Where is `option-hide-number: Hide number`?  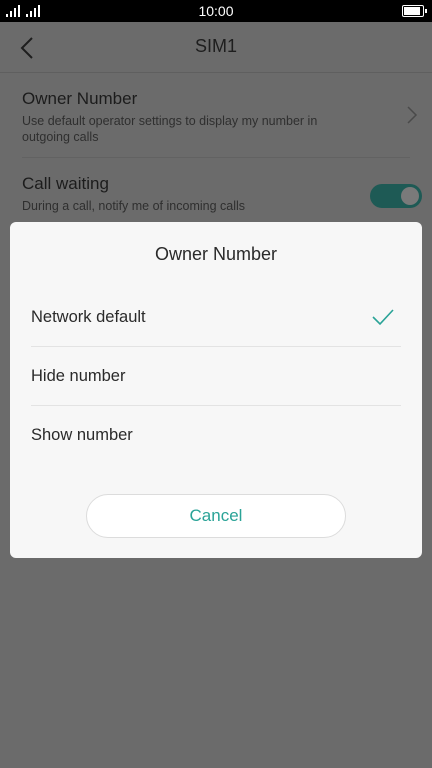 option-hide-number: Hide number is located at coordinates (216, 376).